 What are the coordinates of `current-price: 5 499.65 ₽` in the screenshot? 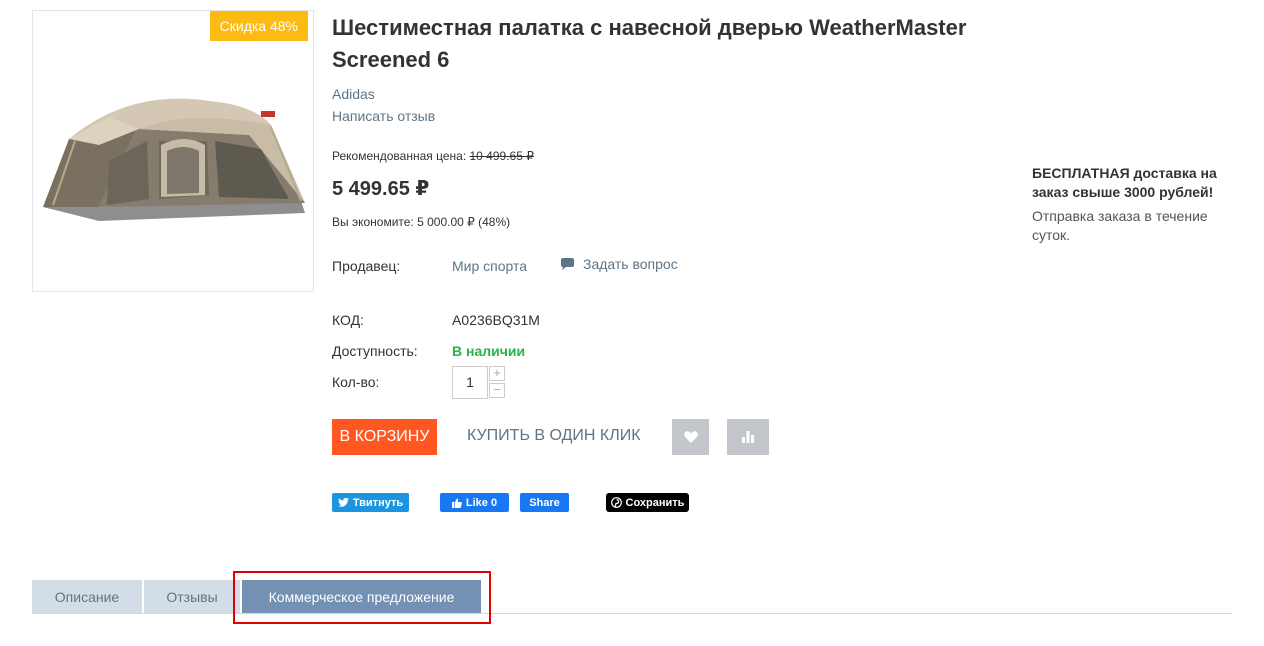 It's located at (381, 189).